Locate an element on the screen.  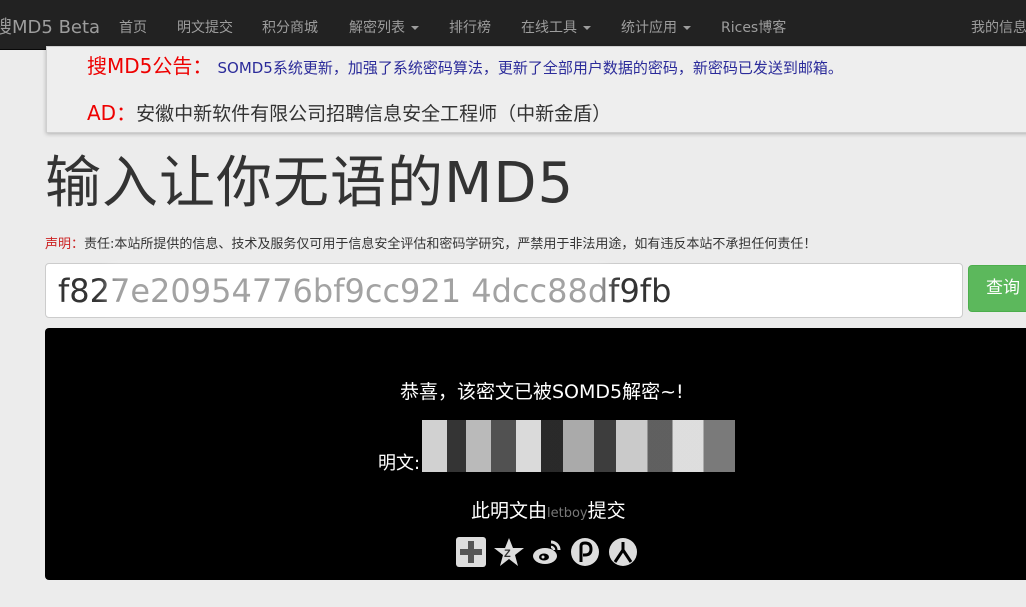
nav-my-info: 我的信息 is located at coordinates (998, 27).